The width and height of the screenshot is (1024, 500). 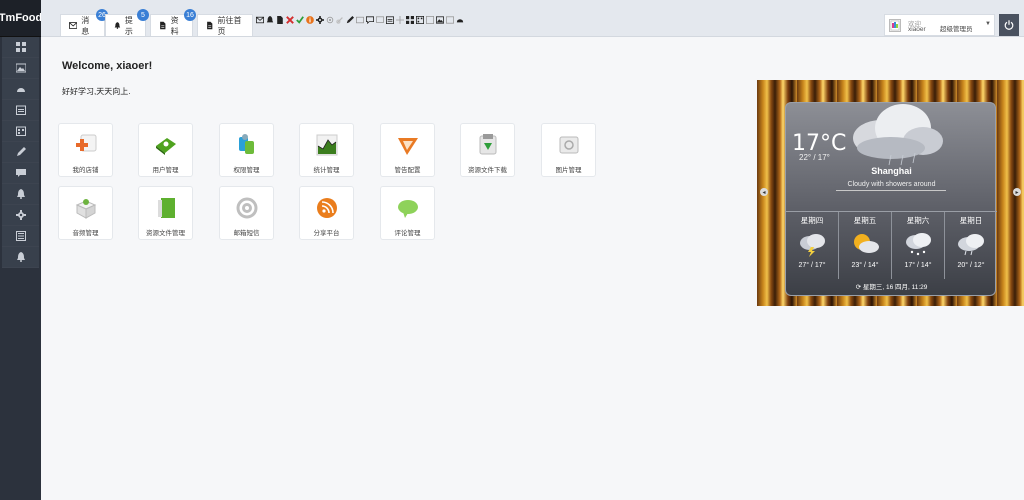 I want to click on sidebar-item-calendar-grid, so click(x=20, y=131).